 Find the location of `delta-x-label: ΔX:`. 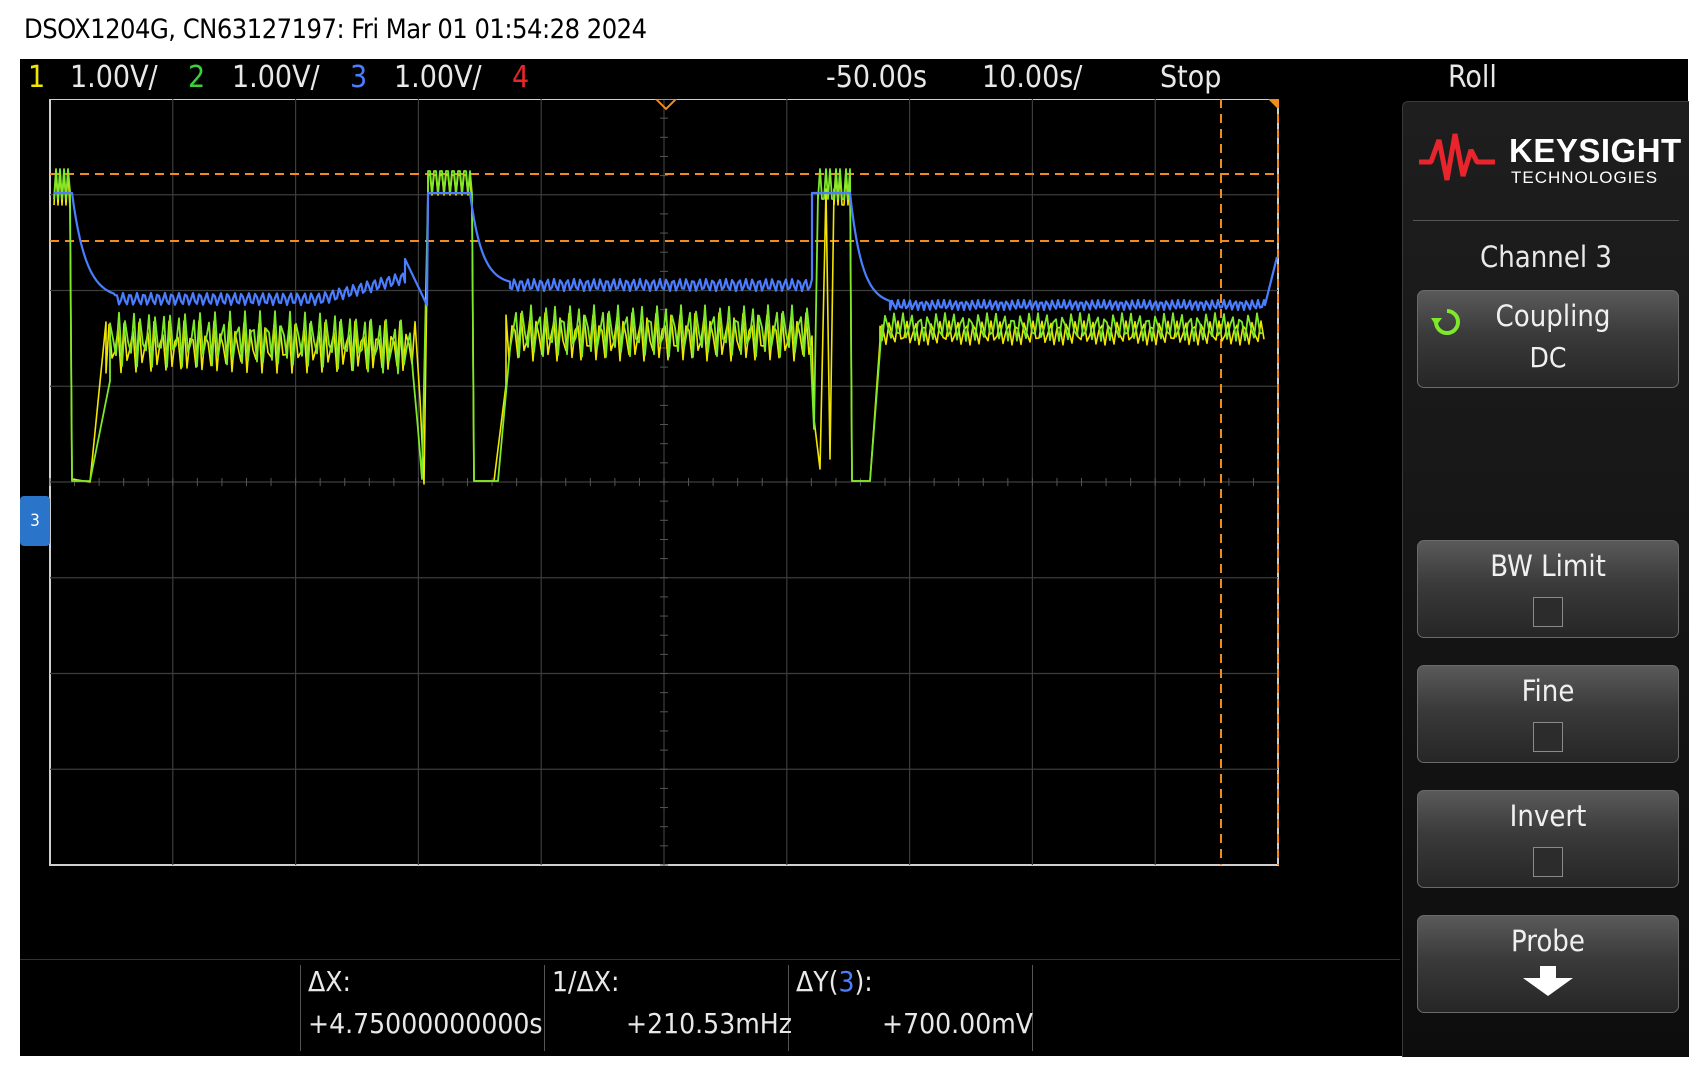

delta-x-label: ΔX: is located at coordinates (329, 981).